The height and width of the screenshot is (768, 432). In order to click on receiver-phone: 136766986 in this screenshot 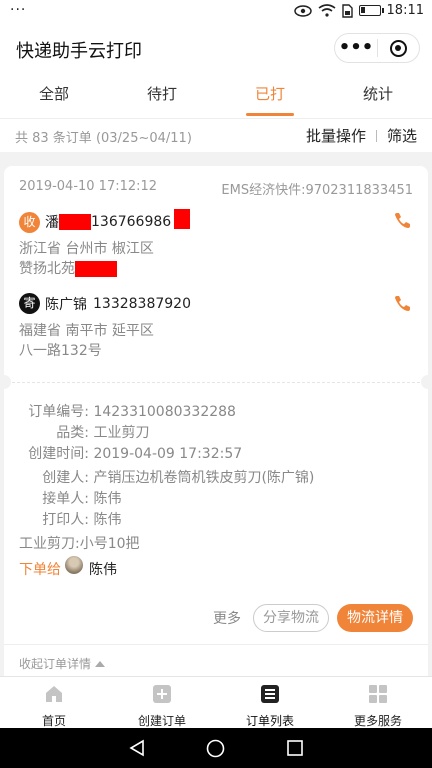, I will do `click(131, 222)`.